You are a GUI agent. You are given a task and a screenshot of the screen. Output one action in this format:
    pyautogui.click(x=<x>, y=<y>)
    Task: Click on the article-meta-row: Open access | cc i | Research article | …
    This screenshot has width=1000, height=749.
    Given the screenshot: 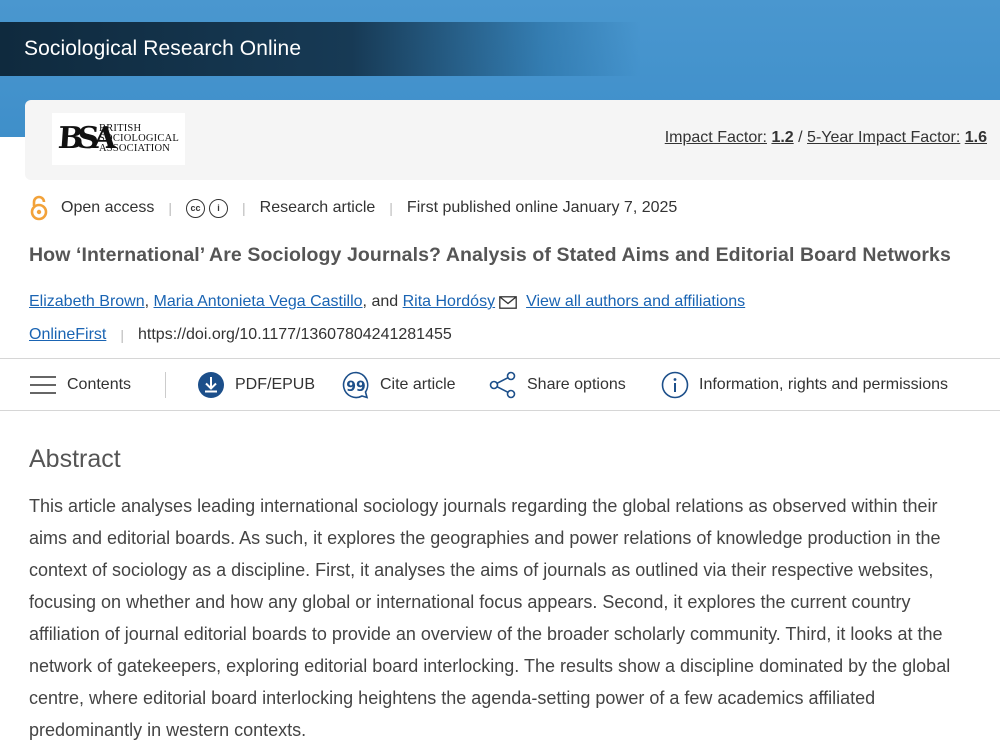 What is the action you would take?
    pyautogui.click(x=353, y=208)
    